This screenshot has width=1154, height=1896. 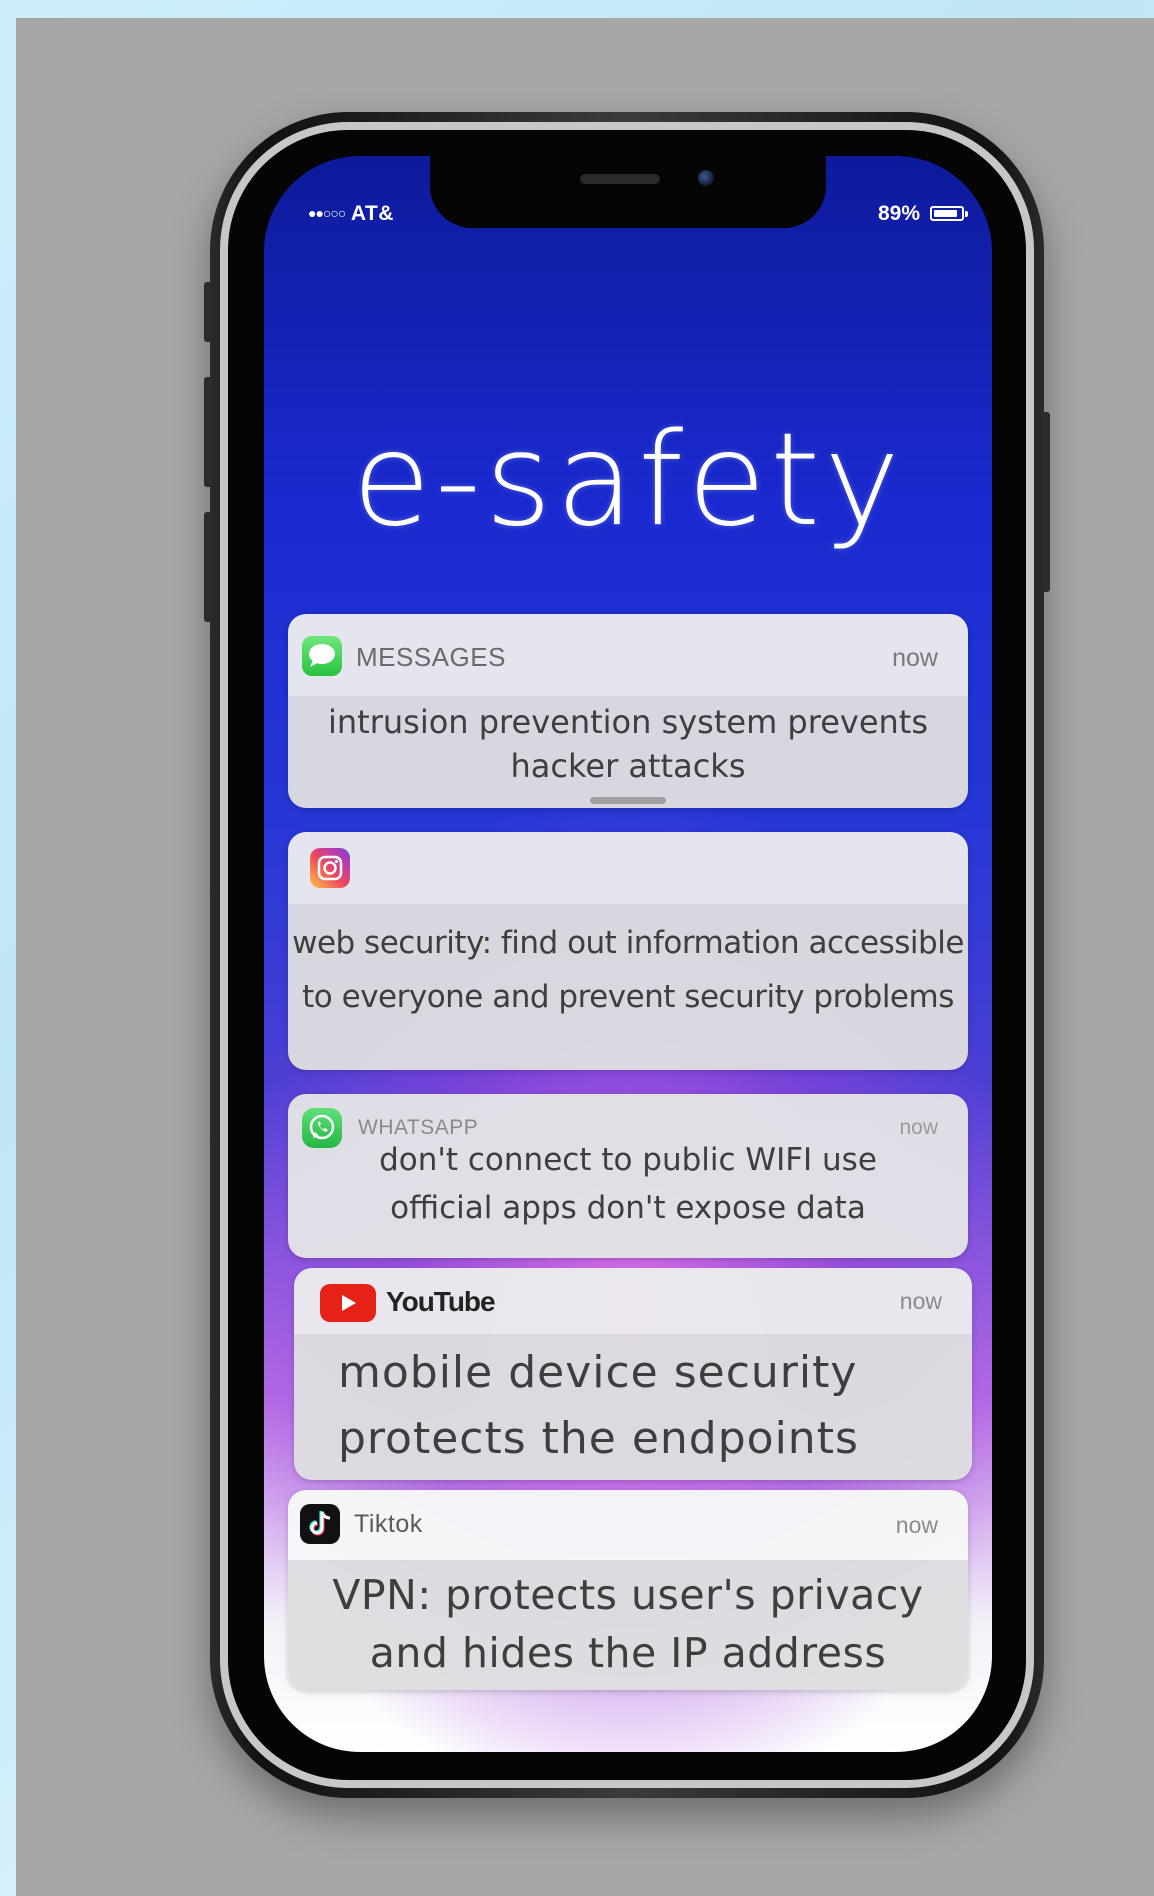 I want to click on tiktok-icon, so click(x=320, y=1524).